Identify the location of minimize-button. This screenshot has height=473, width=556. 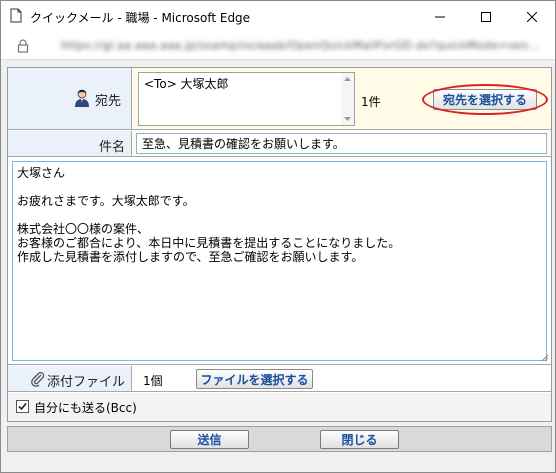
(440, 16).